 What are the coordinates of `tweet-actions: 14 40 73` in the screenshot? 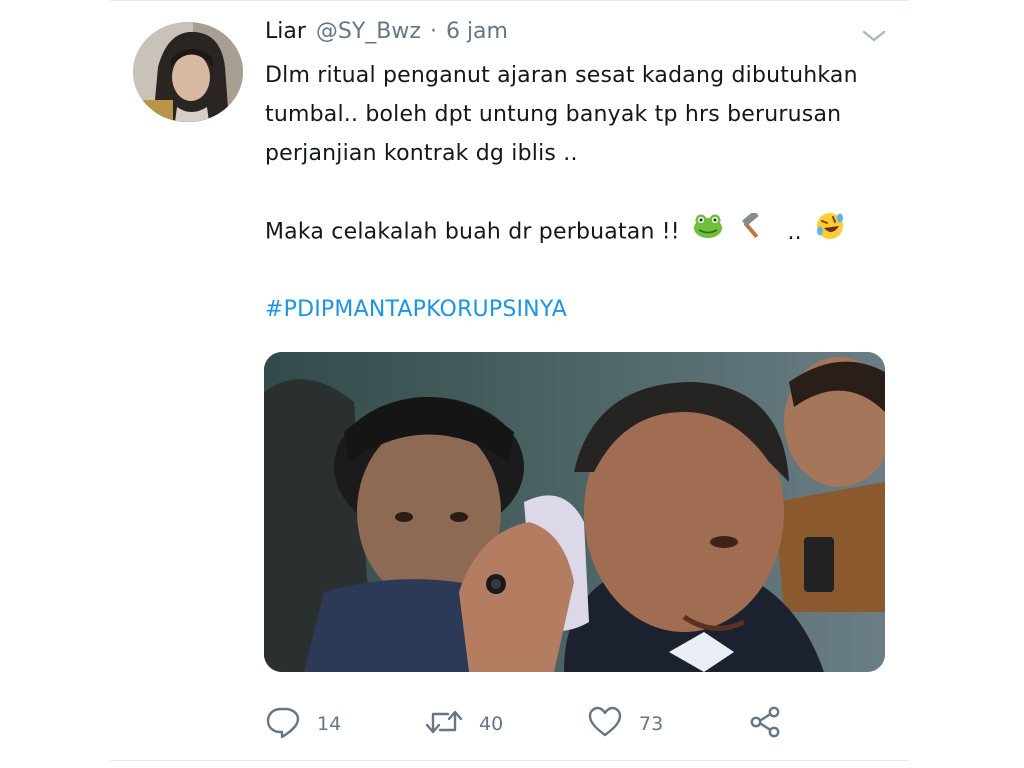 It's located at (575, 724).